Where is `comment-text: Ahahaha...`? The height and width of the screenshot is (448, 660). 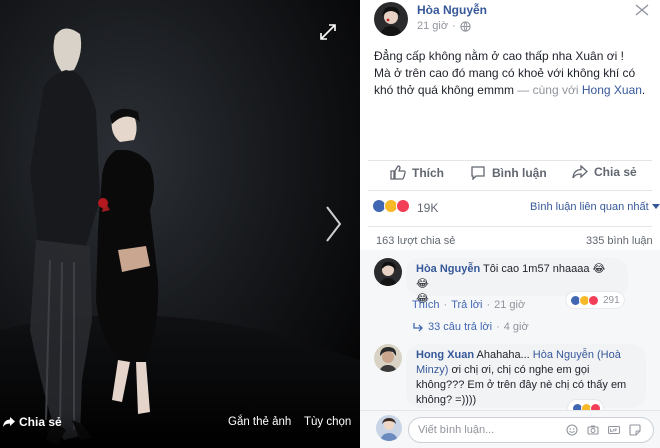 comment-text: Ahahaha... is located at coordinates (503, 355).